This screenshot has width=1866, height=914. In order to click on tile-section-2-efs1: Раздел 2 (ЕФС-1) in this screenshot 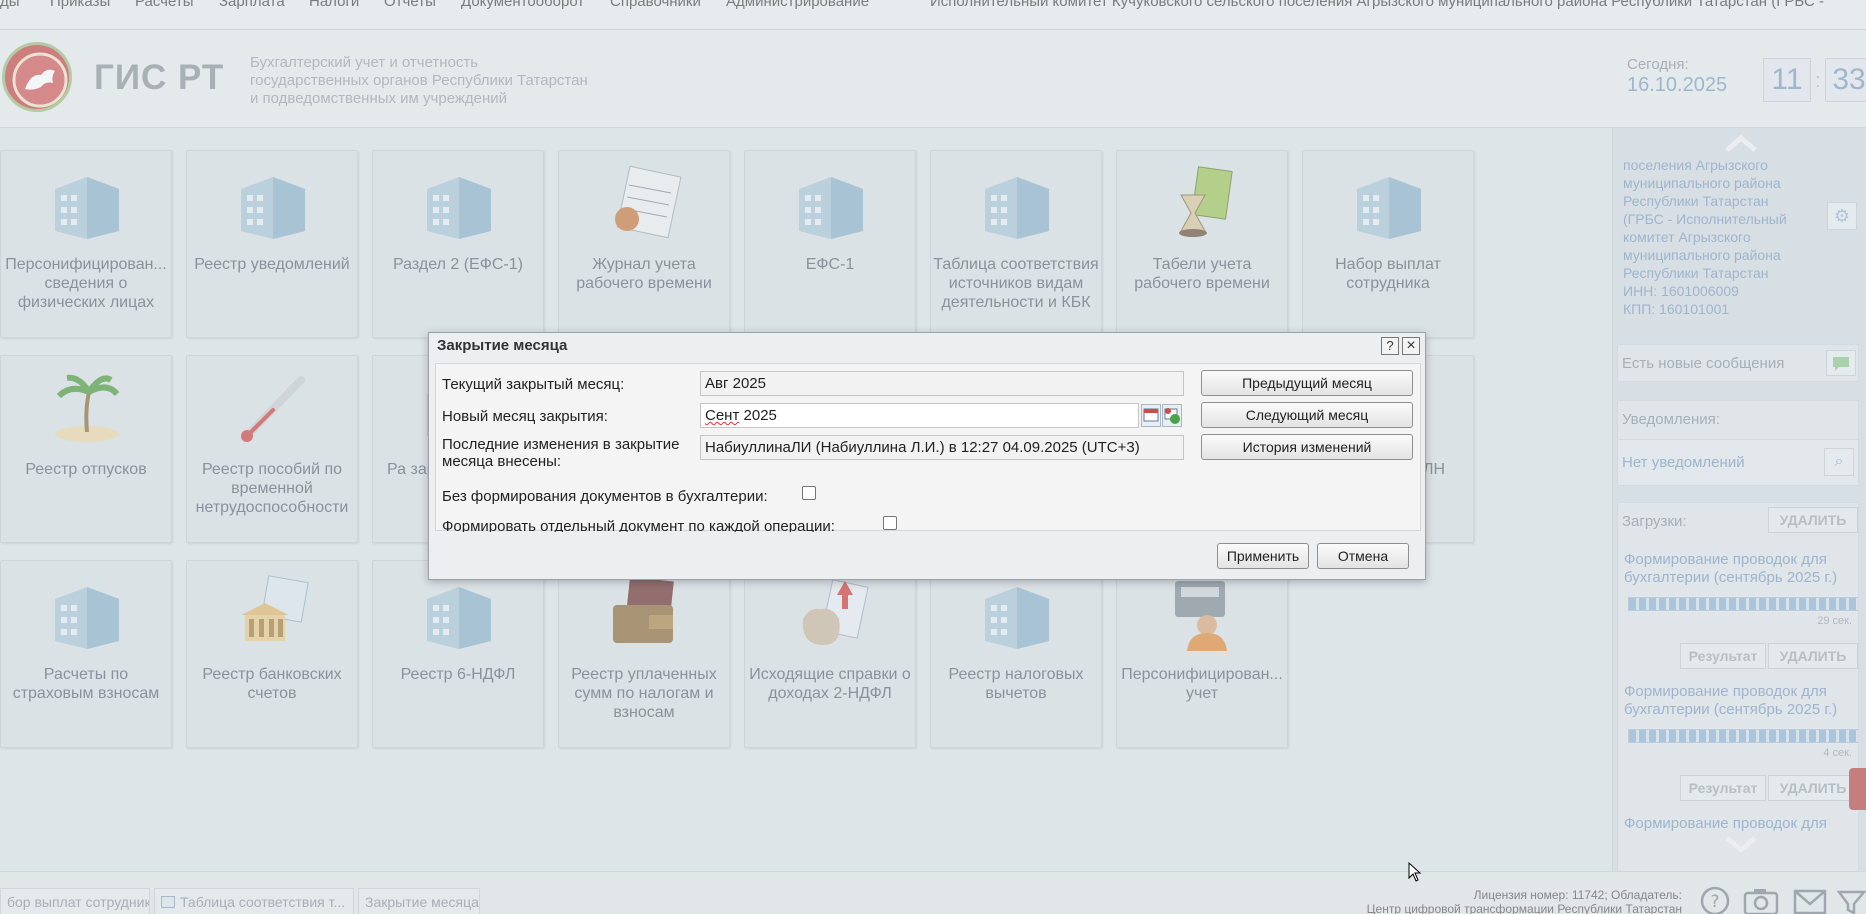, I will do `click(458, 244)`.